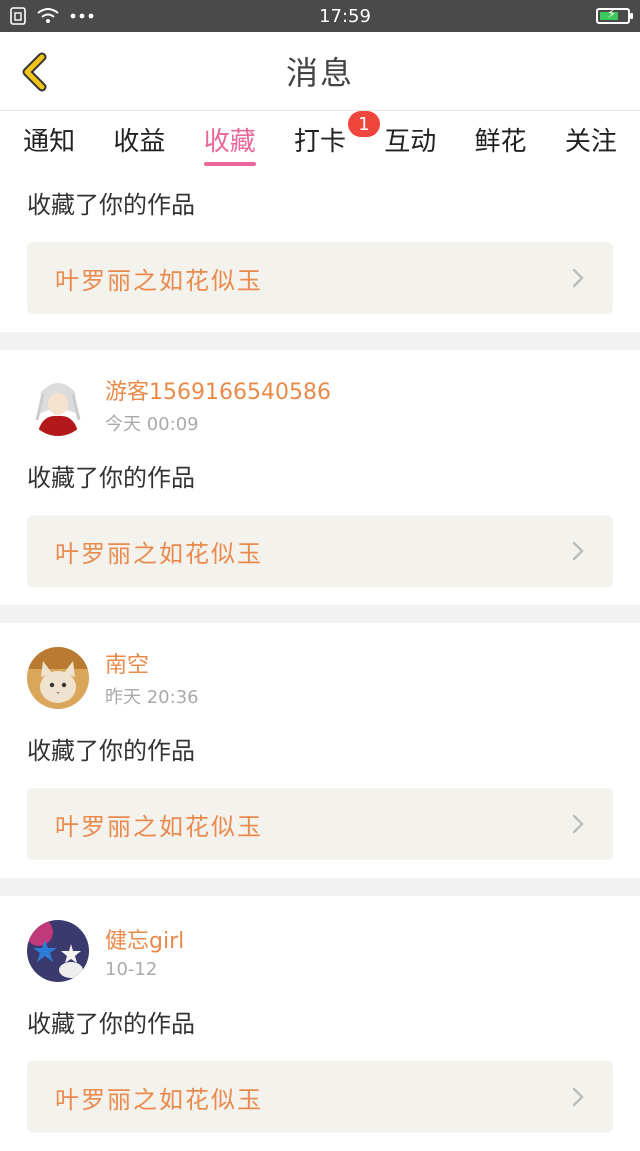 This screenshot has width=640, height=1151. What do you see at coordinates (410, 142) in the screenshot?
I see `tab-label: 互动` at bounding box center [410, 142].